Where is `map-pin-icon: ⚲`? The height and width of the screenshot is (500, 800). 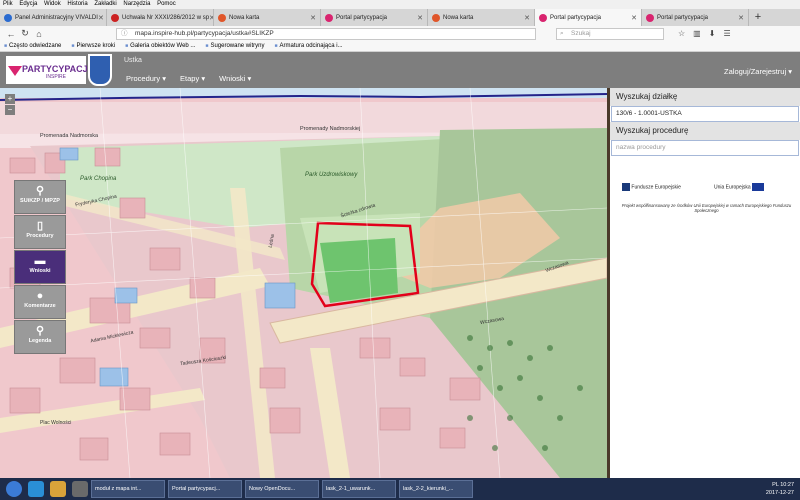
map-pin-icon: ⚲ is located at coordinates (40, 331).